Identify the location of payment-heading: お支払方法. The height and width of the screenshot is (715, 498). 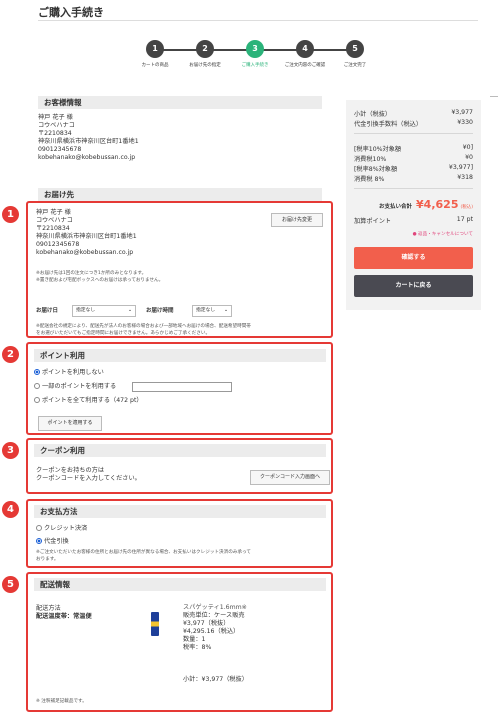
(180, 511).